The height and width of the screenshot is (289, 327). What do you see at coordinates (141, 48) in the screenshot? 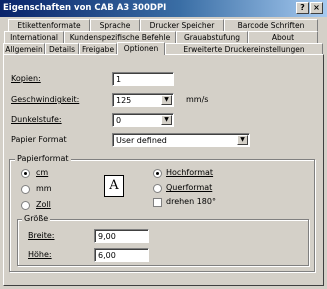
I see `tab-optionen: Optionen` at bounding box center [141, 48].